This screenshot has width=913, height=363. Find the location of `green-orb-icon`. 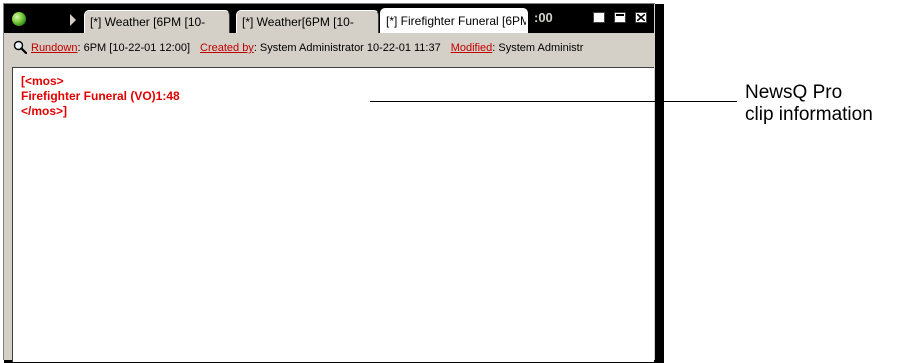

green-orb-icon is located at coordinates (19, 19).